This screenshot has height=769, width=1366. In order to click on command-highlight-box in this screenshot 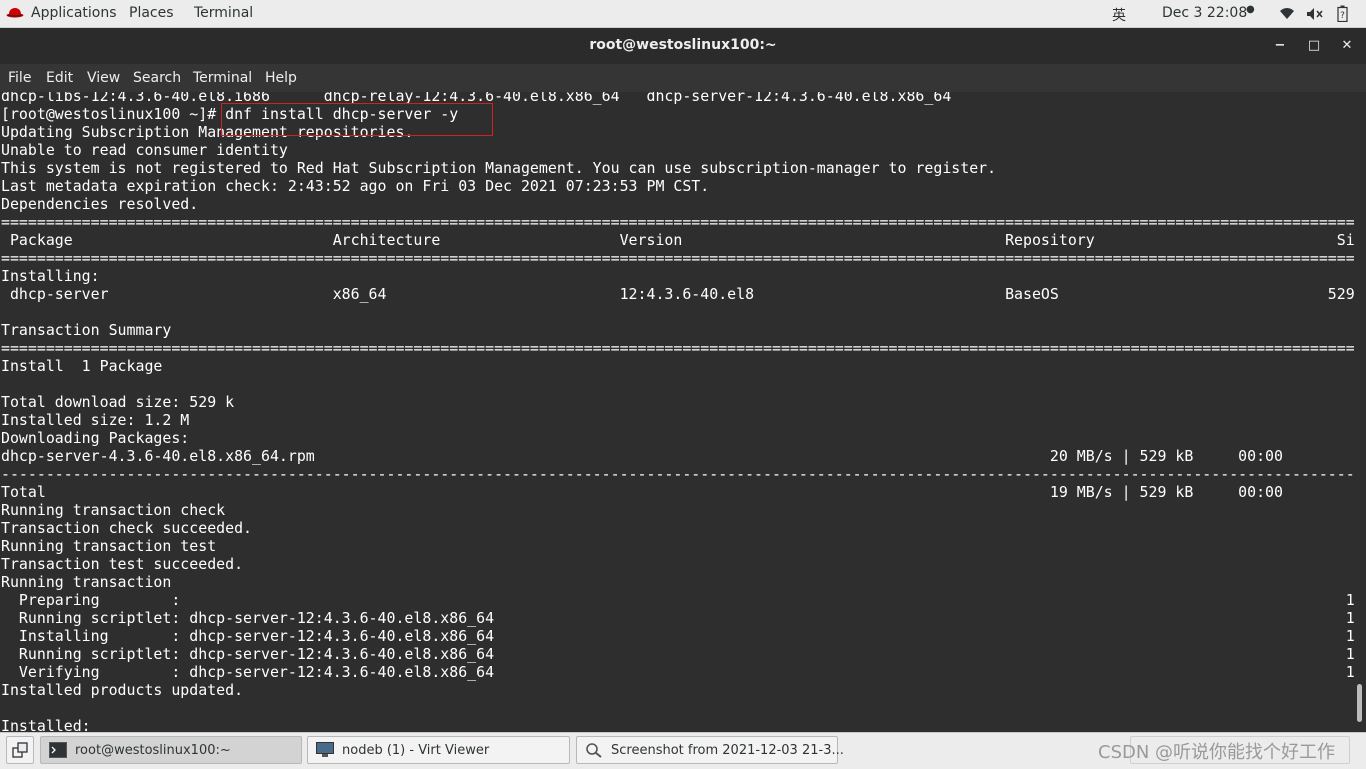, I will do `click(357, 119)`.